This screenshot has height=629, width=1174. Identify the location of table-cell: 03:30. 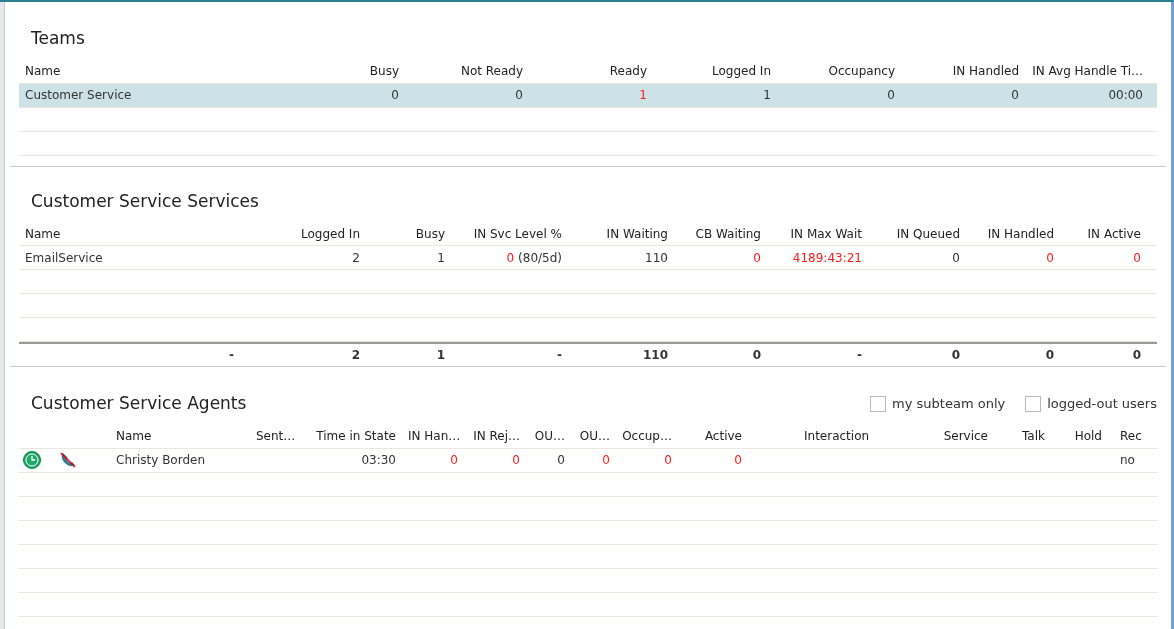
(378, 460).